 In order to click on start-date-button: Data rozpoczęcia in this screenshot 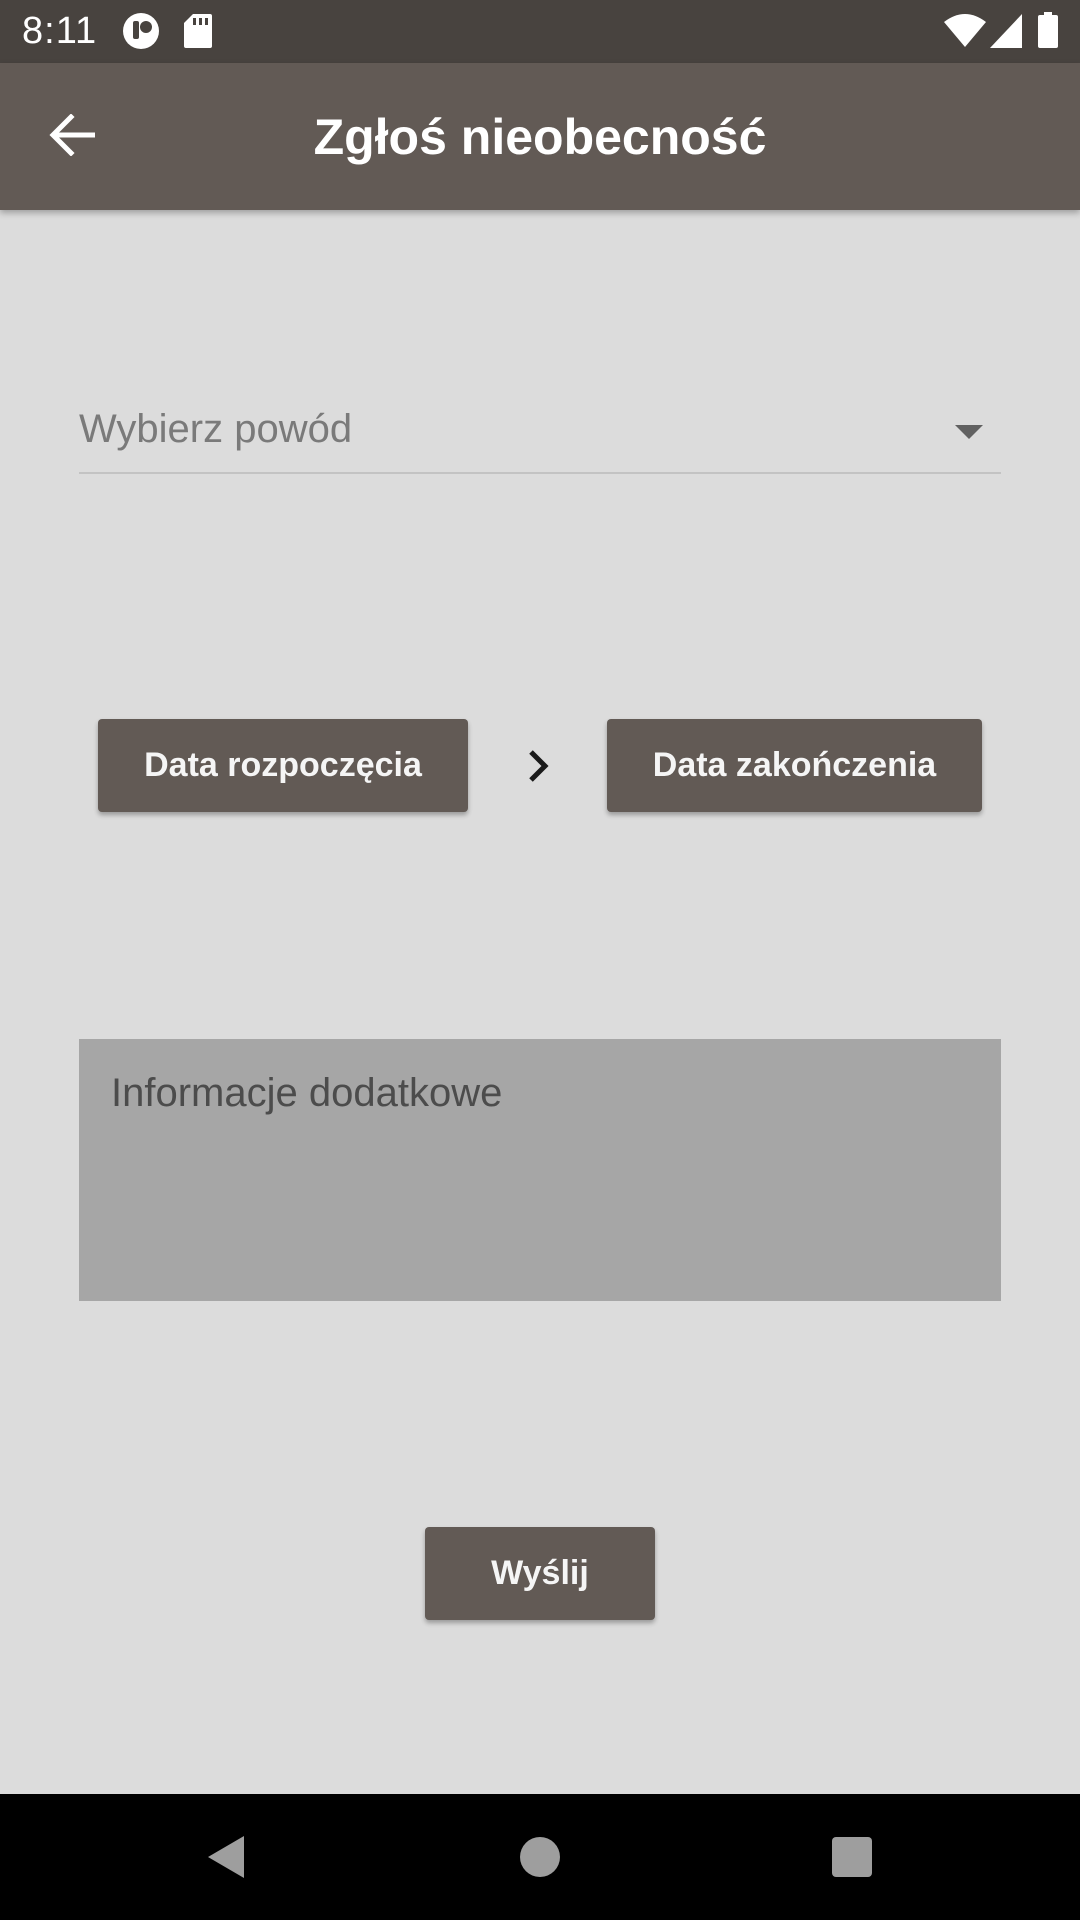, I will do `click(283, 765)`.